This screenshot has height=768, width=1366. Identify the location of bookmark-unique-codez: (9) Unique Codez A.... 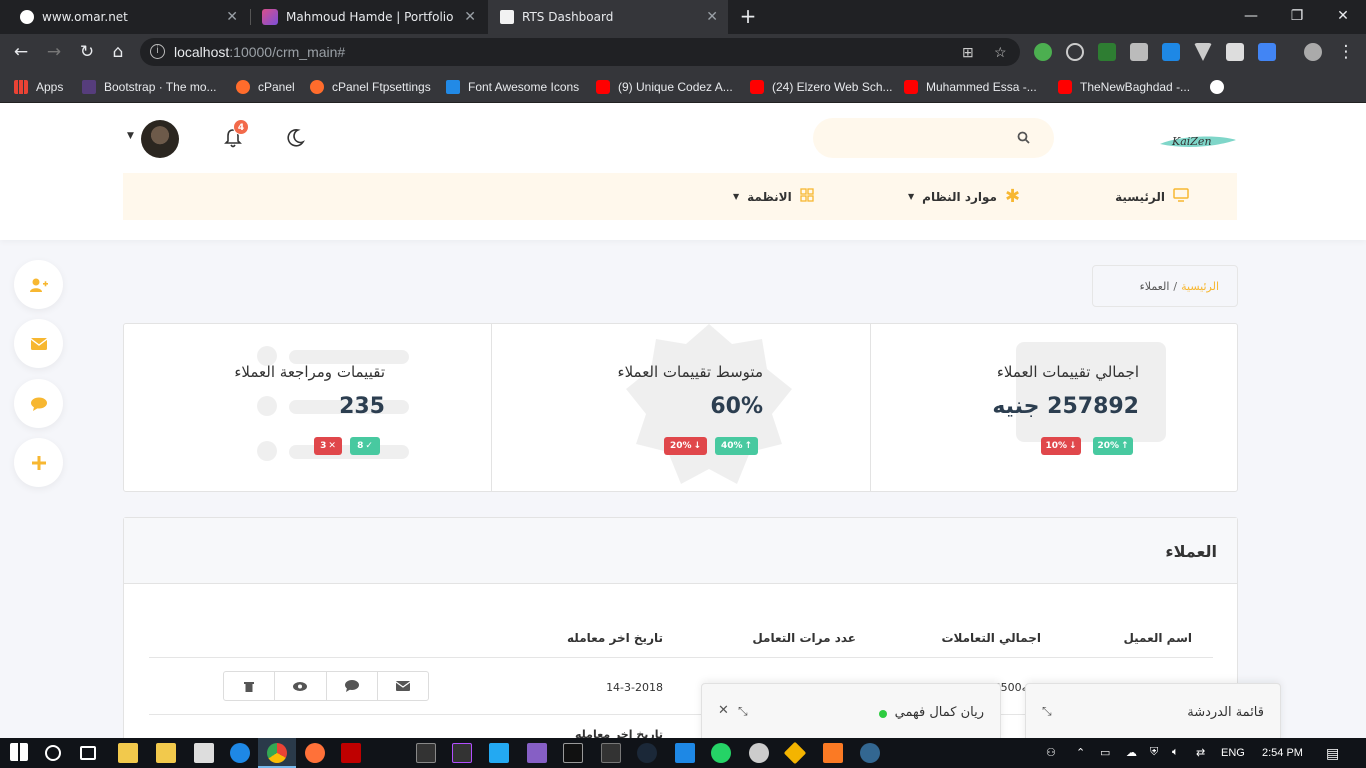
(664, 87).